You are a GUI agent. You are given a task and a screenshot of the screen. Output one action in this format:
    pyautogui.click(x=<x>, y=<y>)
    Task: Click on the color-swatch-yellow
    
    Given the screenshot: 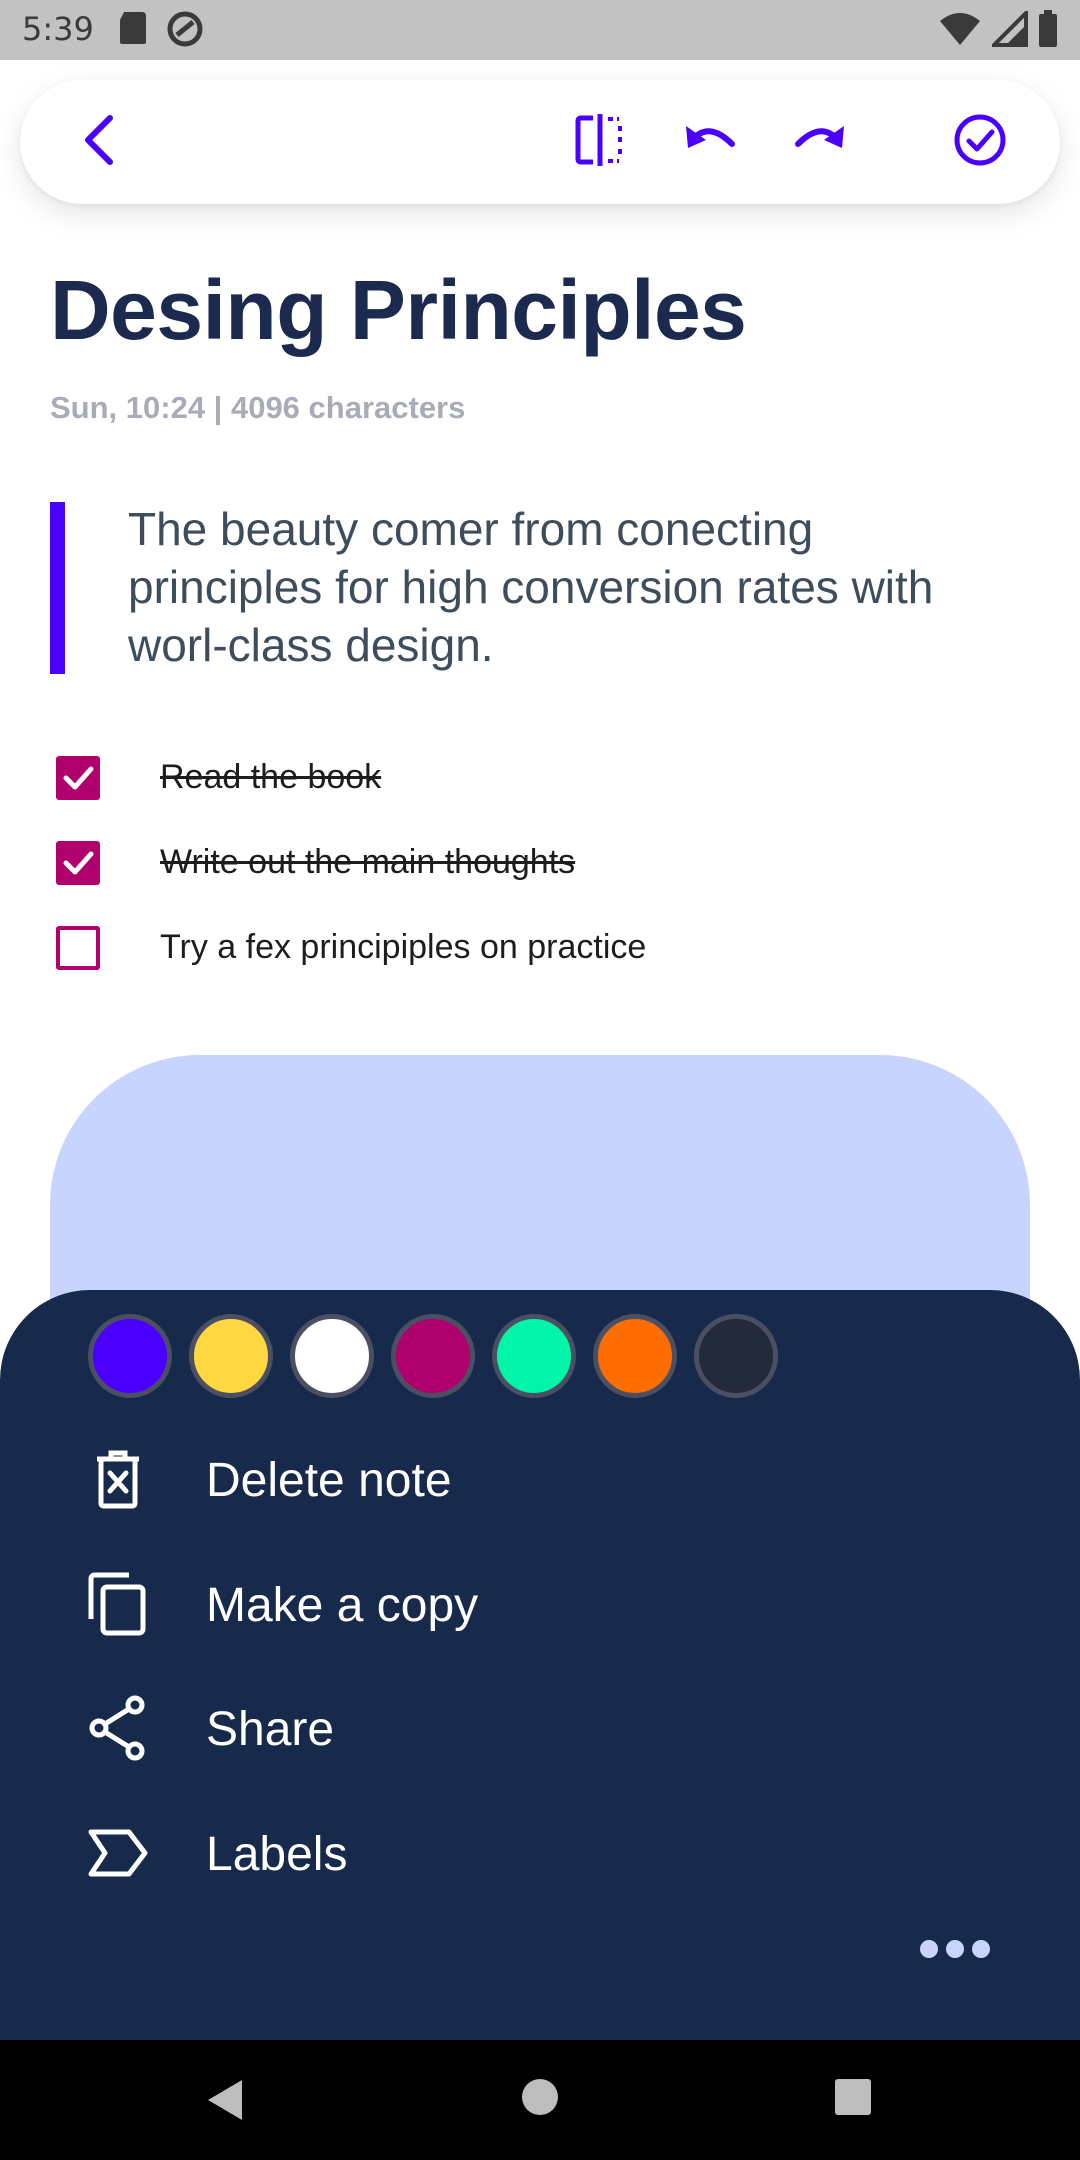 What is the action you would take?
    pyautogui.click(x=231, y=1356)
    